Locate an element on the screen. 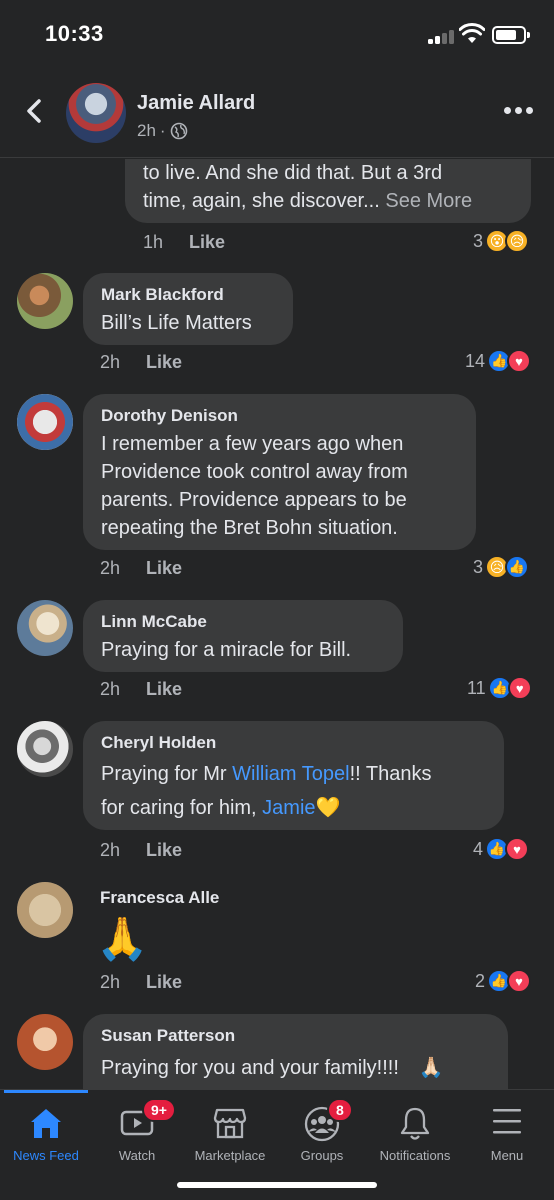  see-more-link: See More is located at coordinates (428, 201).